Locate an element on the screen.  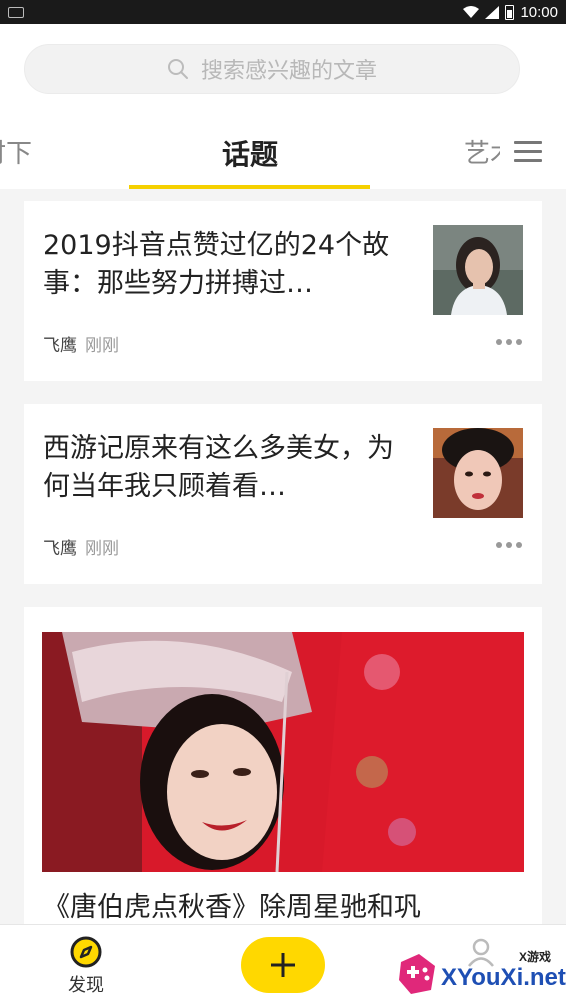
search-bar: 搜索感兴趣的文章 is located at coordinates (272, 69).